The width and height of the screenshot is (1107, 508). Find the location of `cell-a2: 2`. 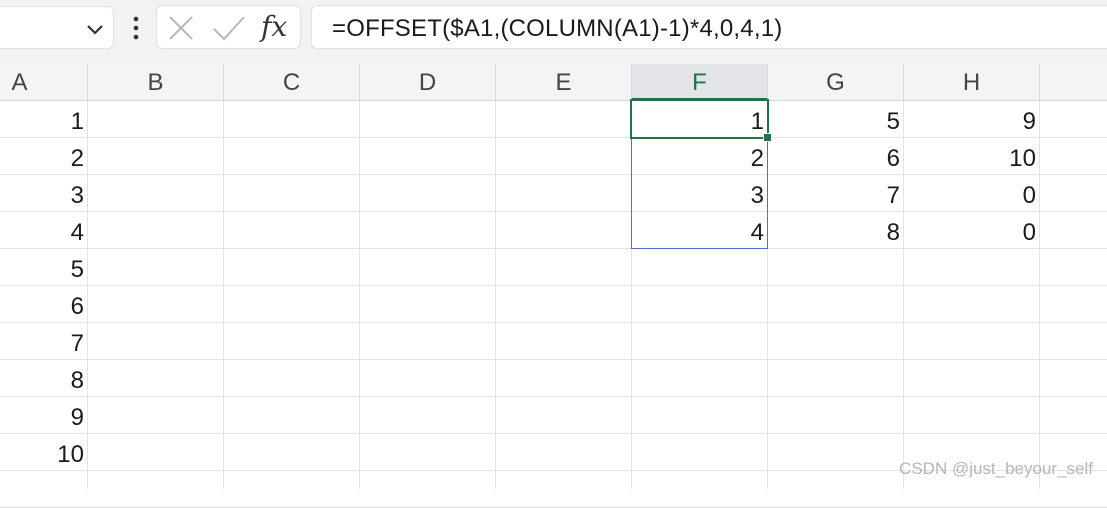

cell-a2: 2 is located at coordinates (44, 156).